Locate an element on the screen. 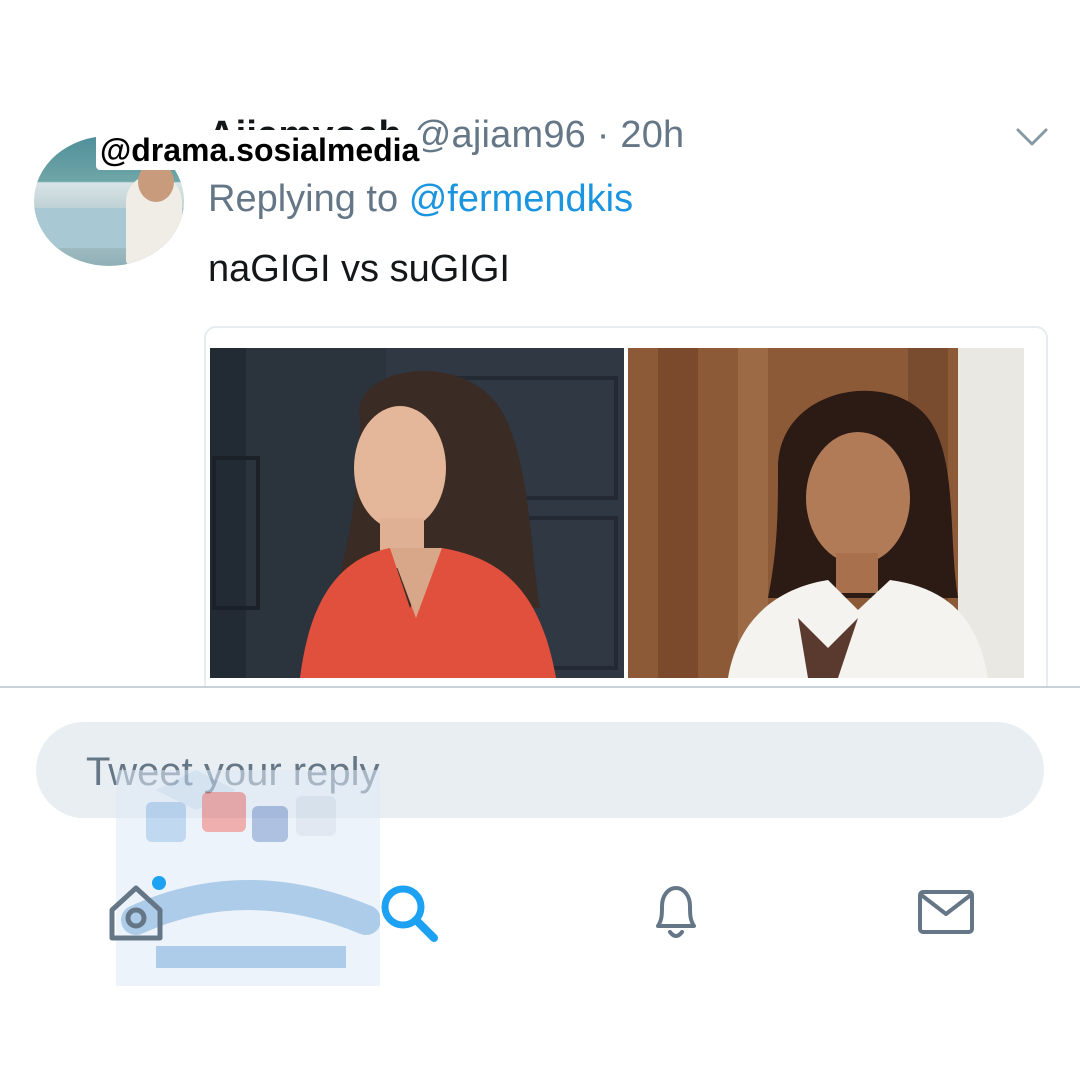 The width and height of the screenshot is (1080, 1080). nav-search is located at coordinates (408, 912).